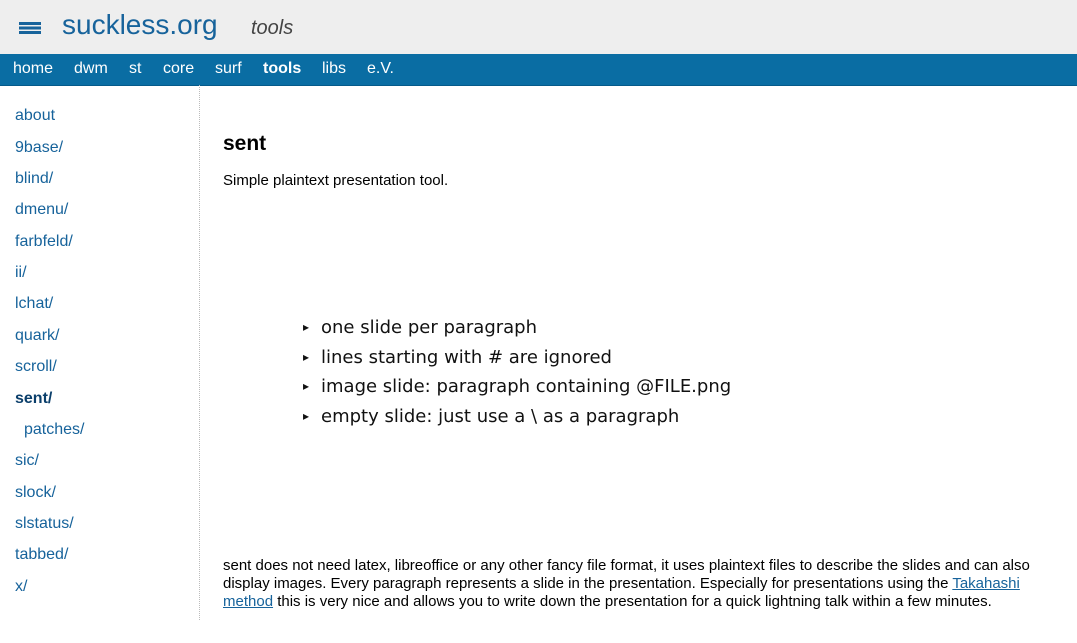  What do you see at coordinates (44, 524) in the screenshot?
I see `sidebar-item-slstatus: slstatus/` at bounding box center [44, 524].